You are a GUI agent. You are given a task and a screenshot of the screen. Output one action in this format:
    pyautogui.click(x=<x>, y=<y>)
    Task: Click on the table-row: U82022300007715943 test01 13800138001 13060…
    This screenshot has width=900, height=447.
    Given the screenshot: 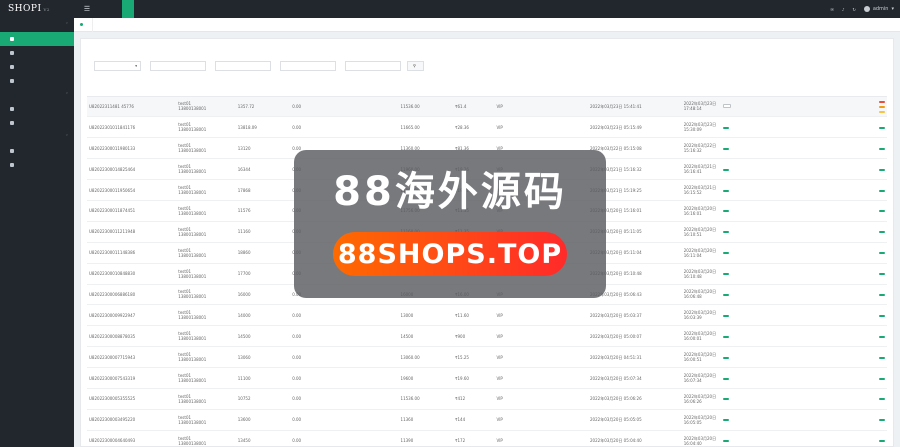 What is the action you would take?
    pyautogui.click(x=487, y=357)
    